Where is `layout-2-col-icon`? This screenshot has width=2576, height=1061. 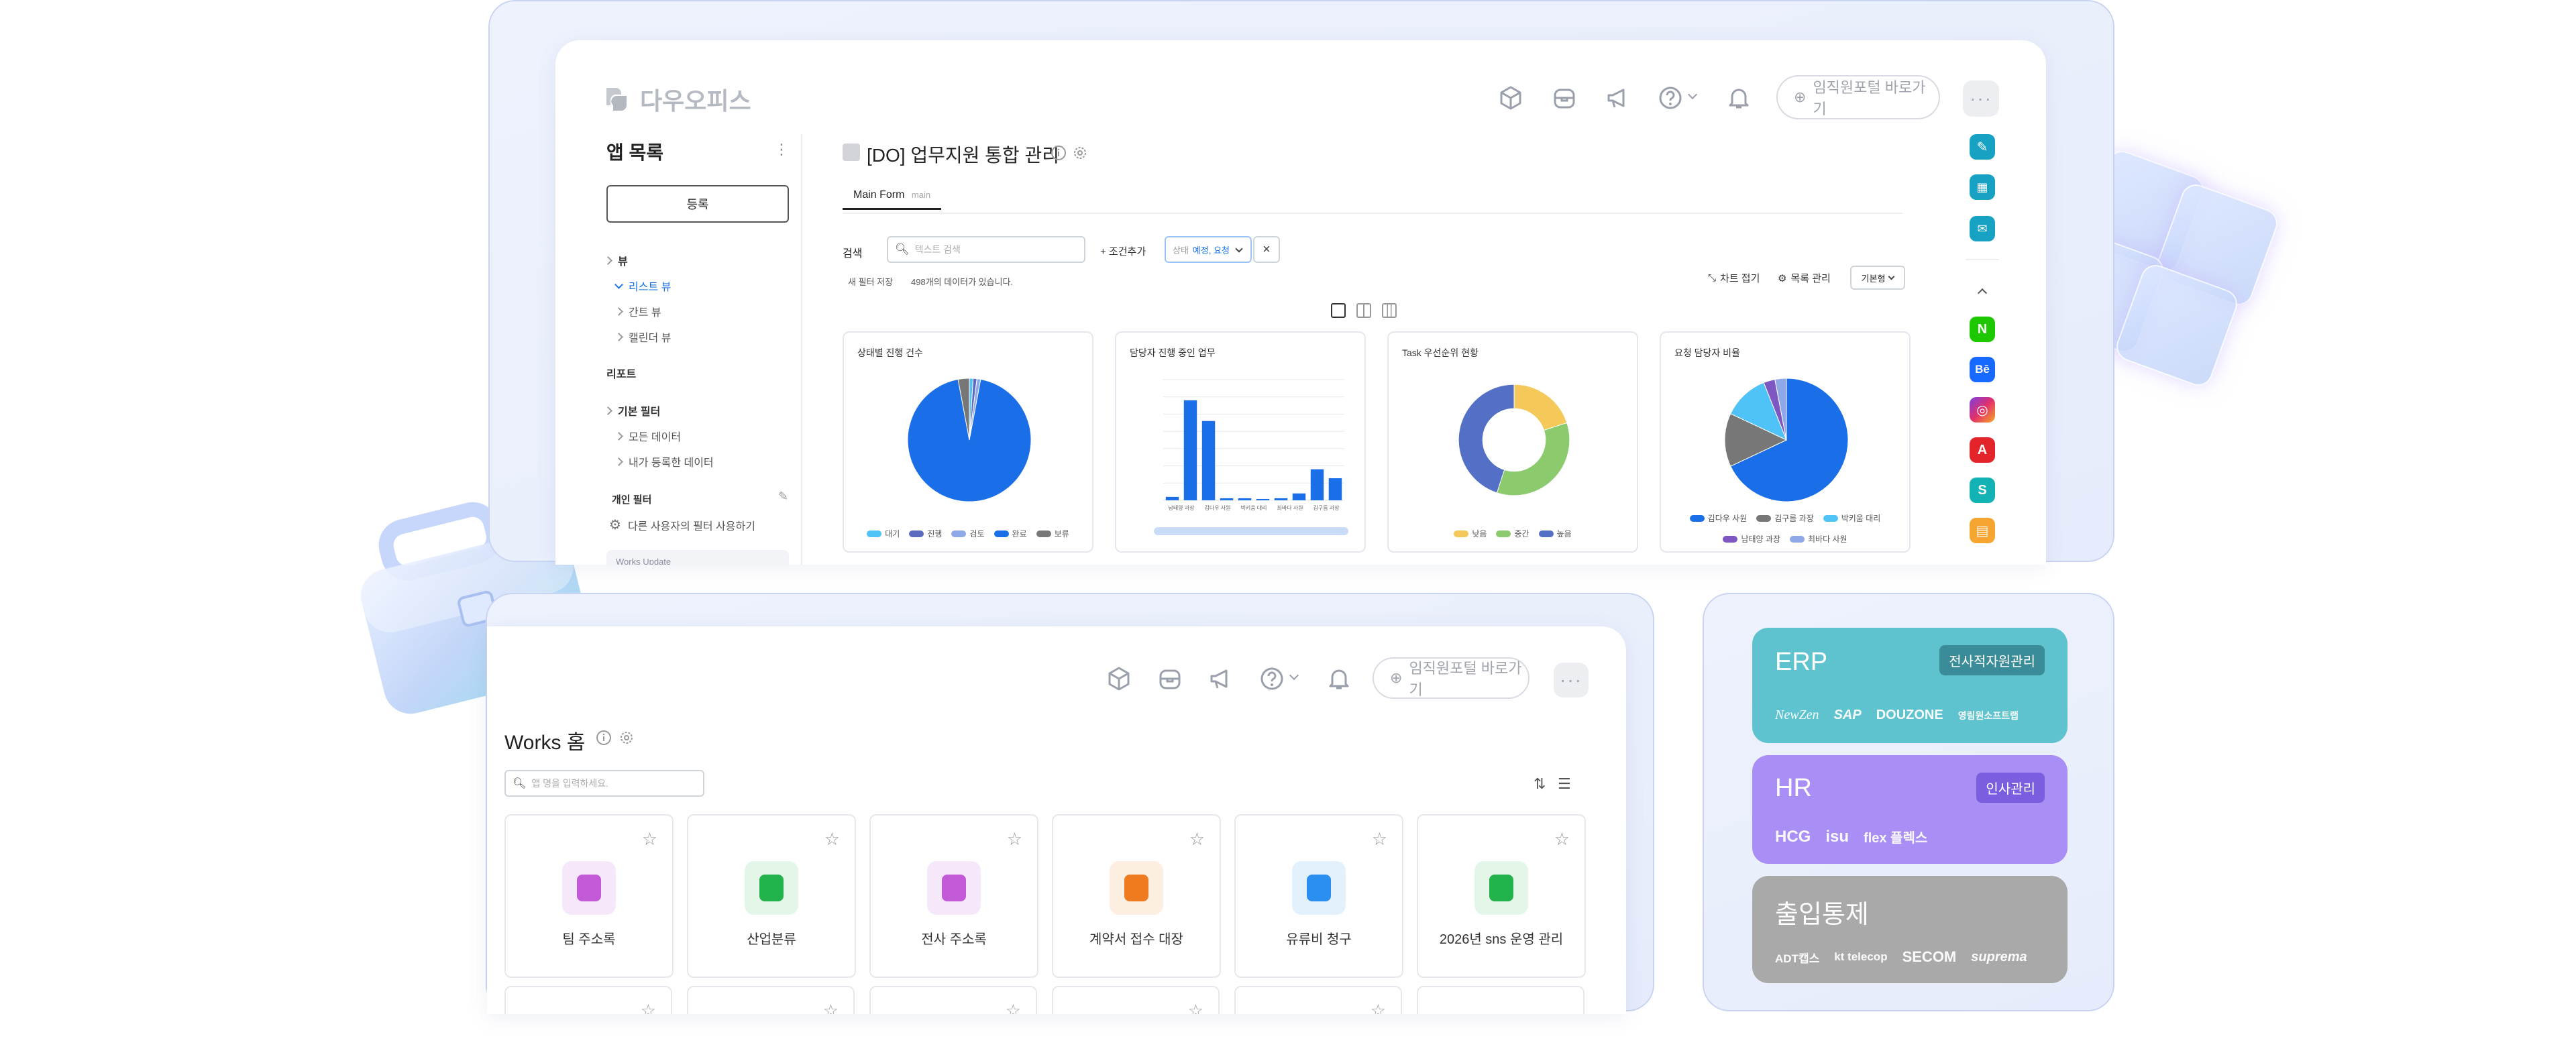
layout-2-col-icon is located at coordinates (1363, 310).